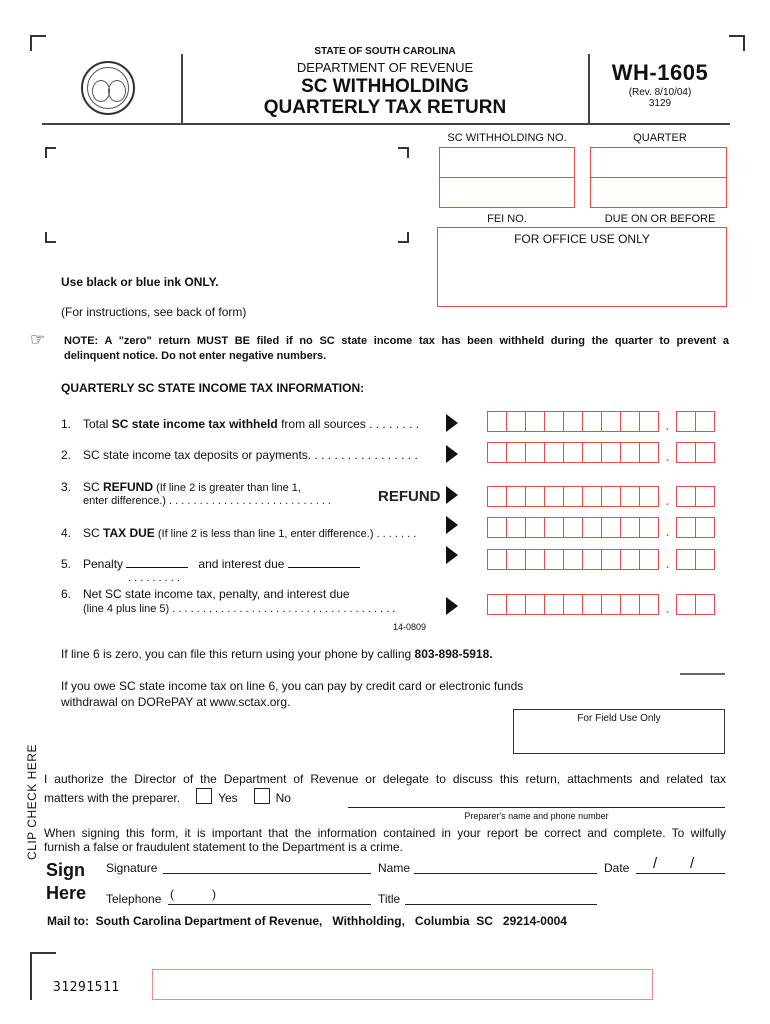 This screenshot has width=770, height=1024. What do you see at coordinates (385, 107) in the screenshot?
I see `form-title-line2: QUARTERLY TAX RETURN` at bounding box center [385, 107].